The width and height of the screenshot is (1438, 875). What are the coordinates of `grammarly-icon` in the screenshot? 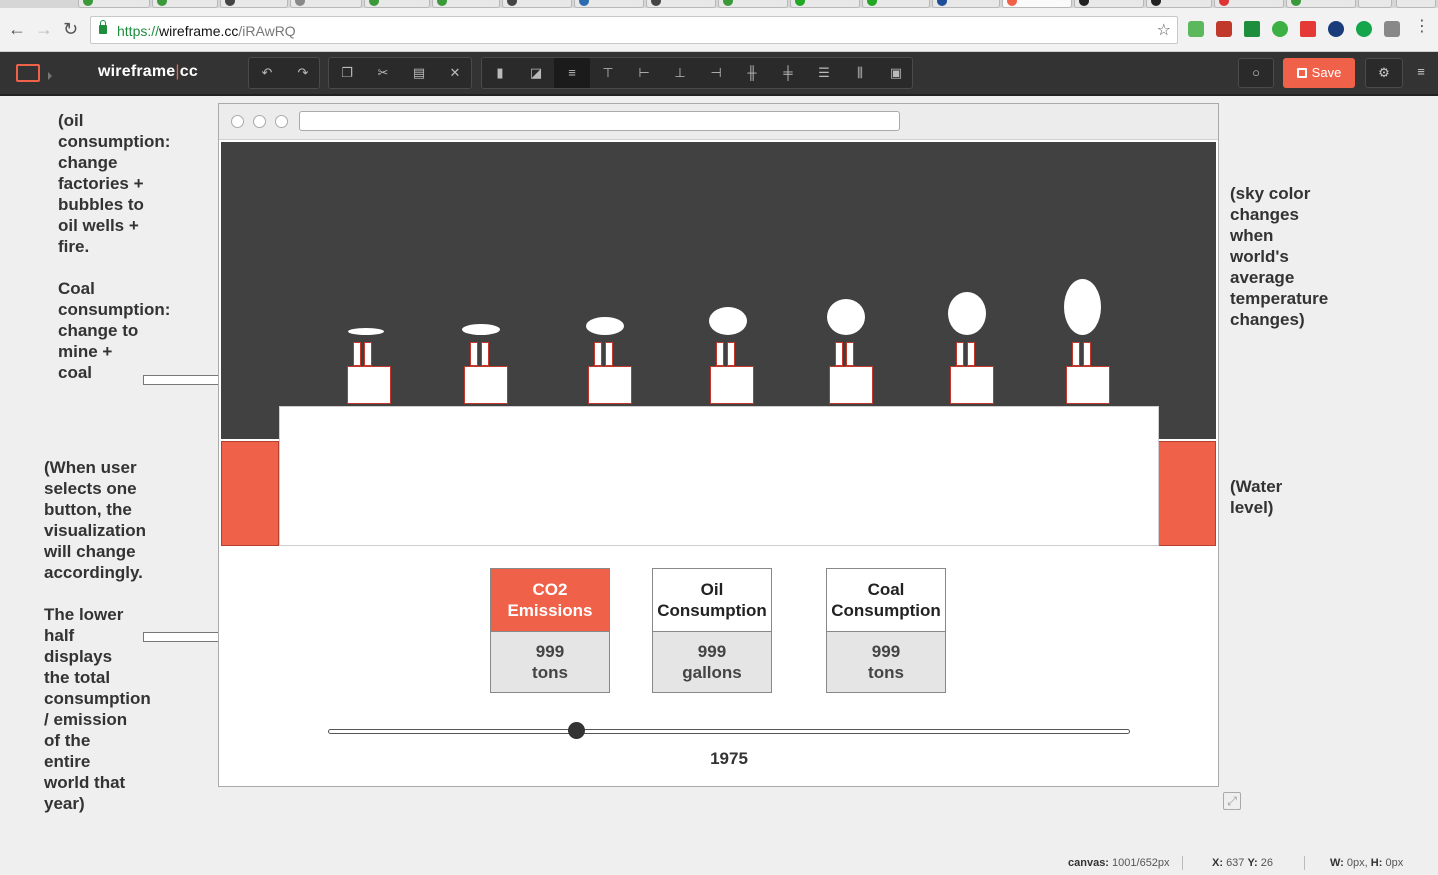 It's located at (1364, 29).